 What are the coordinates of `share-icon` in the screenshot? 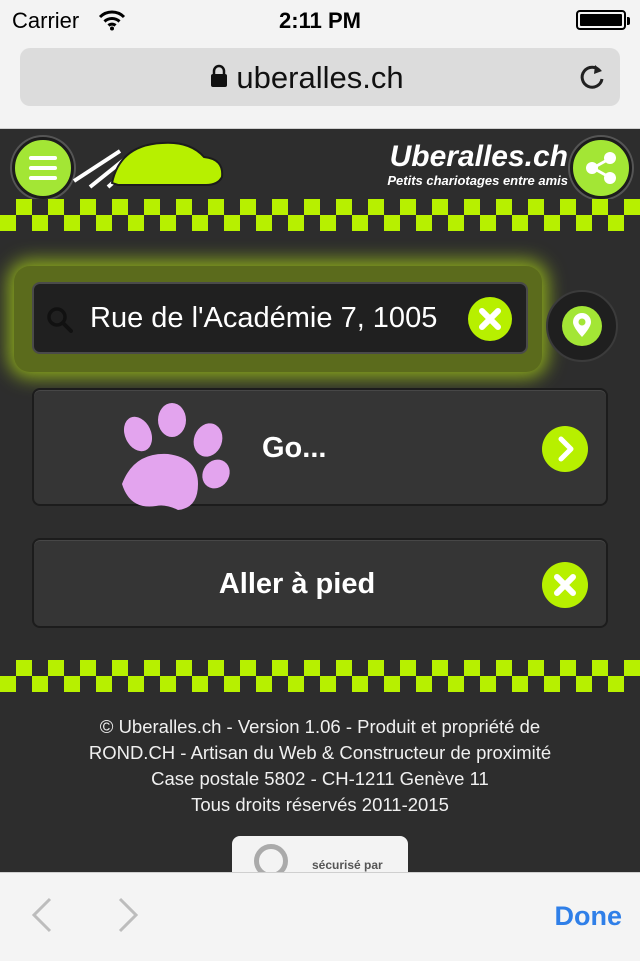 It's located at (601, 168).